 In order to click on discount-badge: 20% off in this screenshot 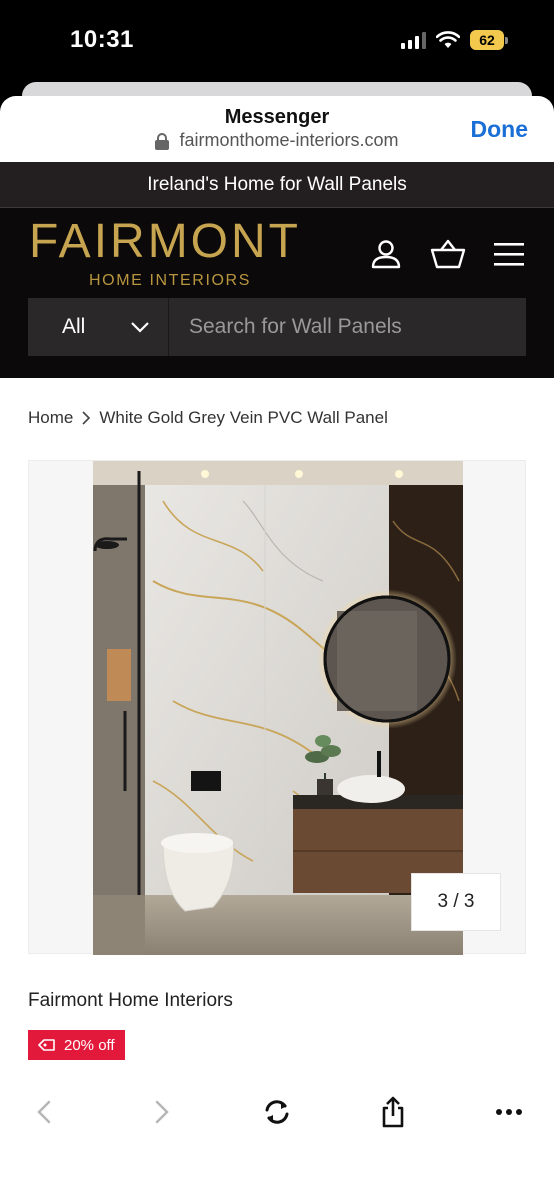, I will do `click(76, 1045)`.